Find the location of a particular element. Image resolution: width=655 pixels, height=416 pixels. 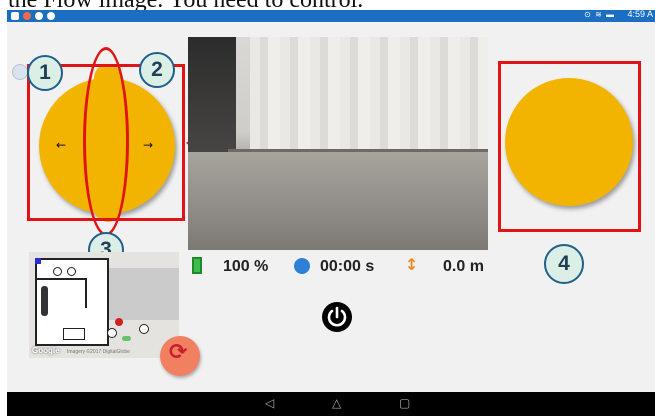

map-pillar is located at coordinates (44, 301).